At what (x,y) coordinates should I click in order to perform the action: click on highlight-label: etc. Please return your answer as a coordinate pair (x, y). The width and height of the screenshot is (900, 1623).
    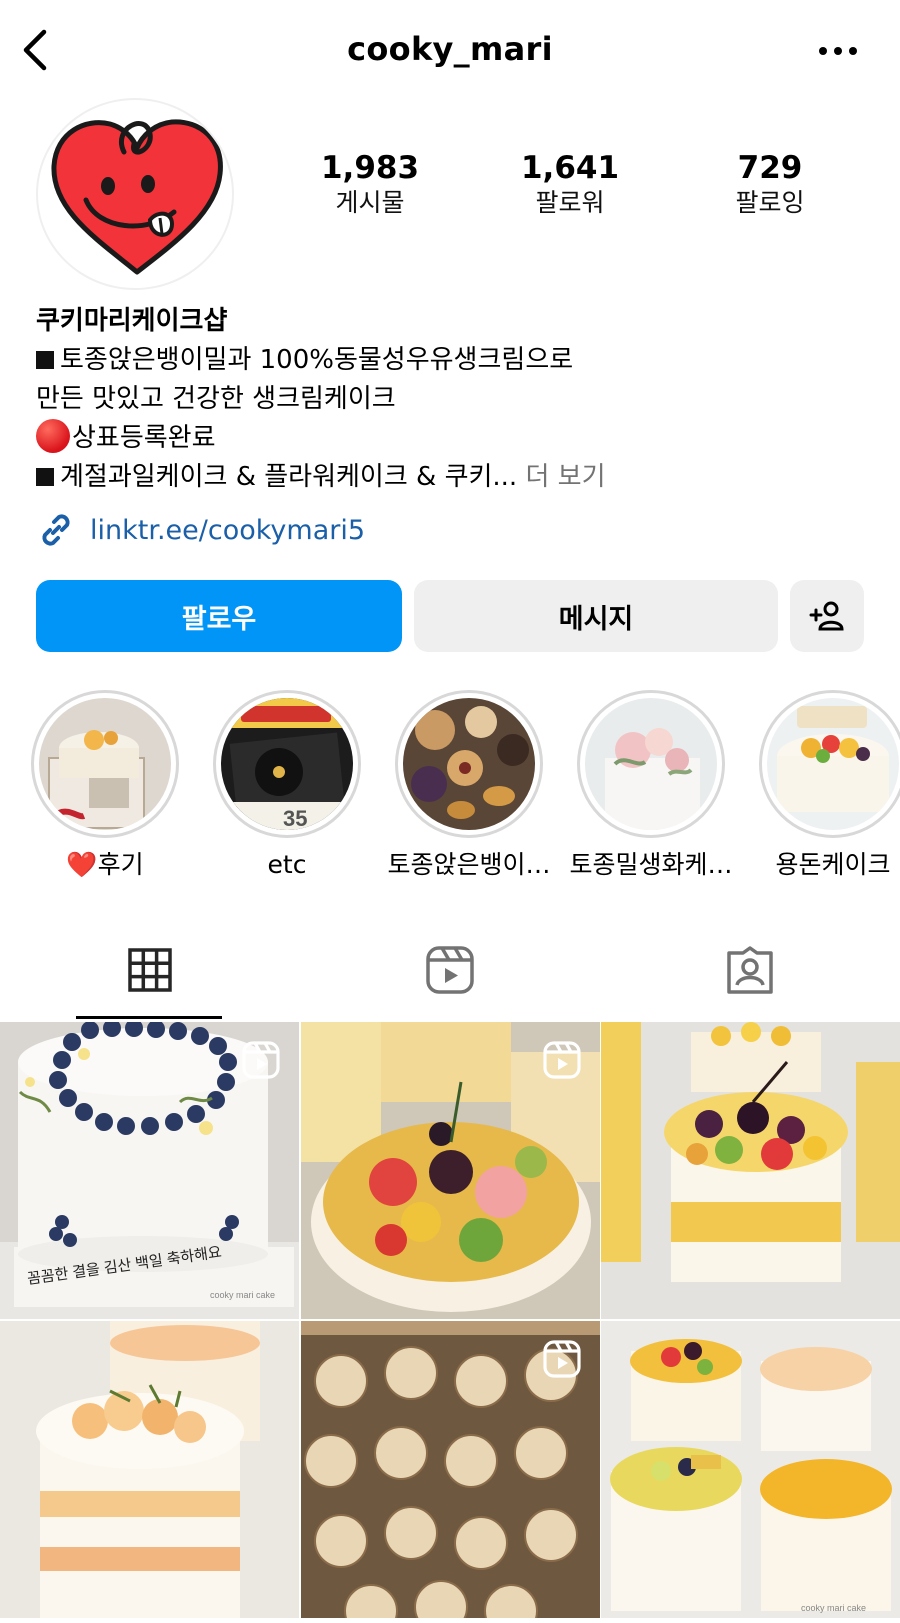
    Looking at the image, I should click on (287, 864).